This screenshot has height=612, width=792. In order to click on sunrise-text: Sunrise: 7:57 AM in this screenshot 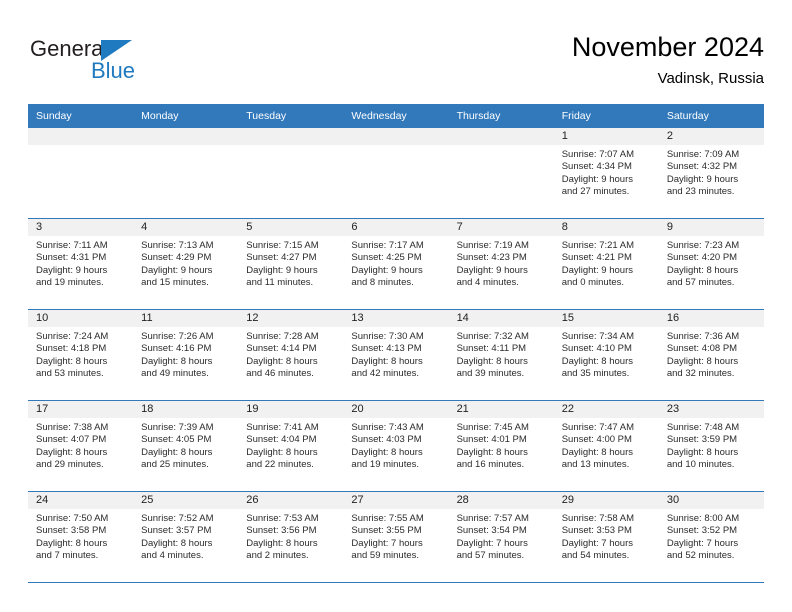, I will do `click(492, 518)`.